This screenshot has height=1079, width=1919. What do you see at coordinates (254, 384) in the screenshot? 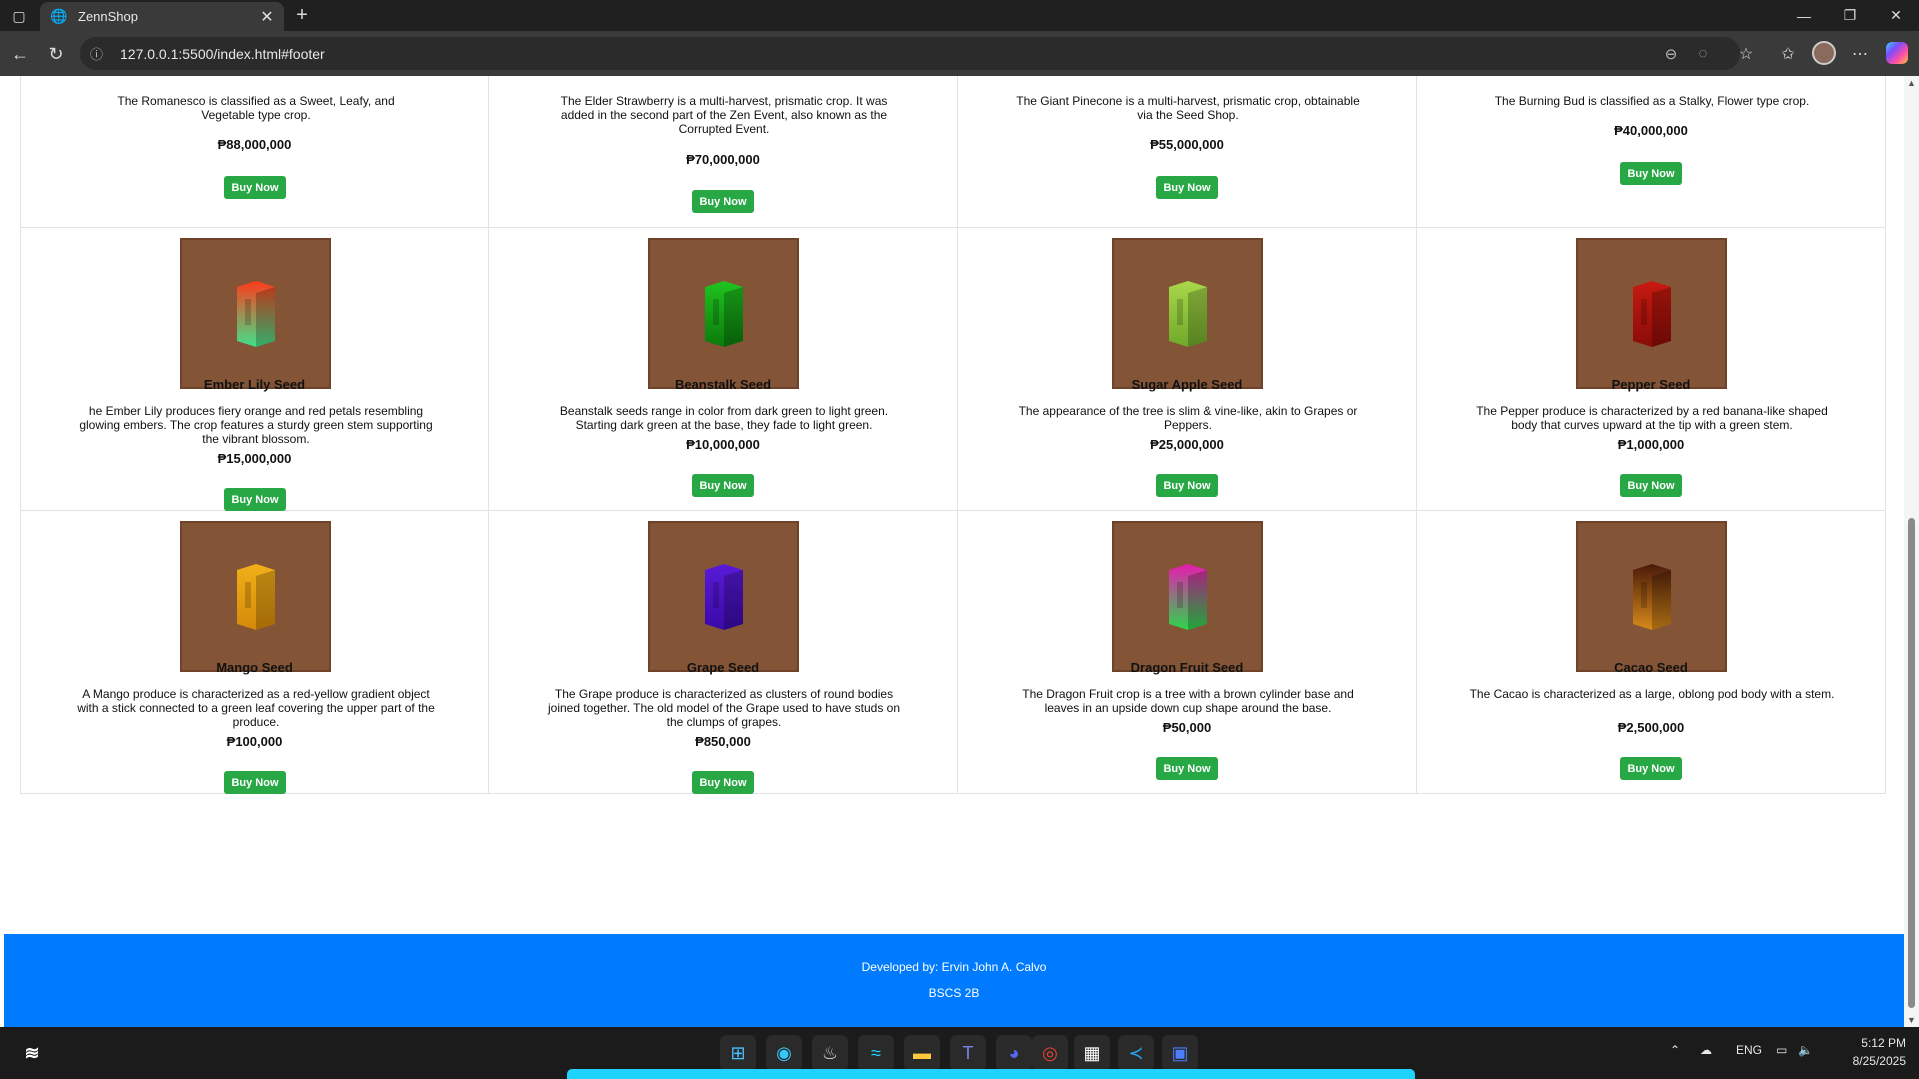
I see `product-name: Ember Lily Seed` at bounding box center [254, 384].